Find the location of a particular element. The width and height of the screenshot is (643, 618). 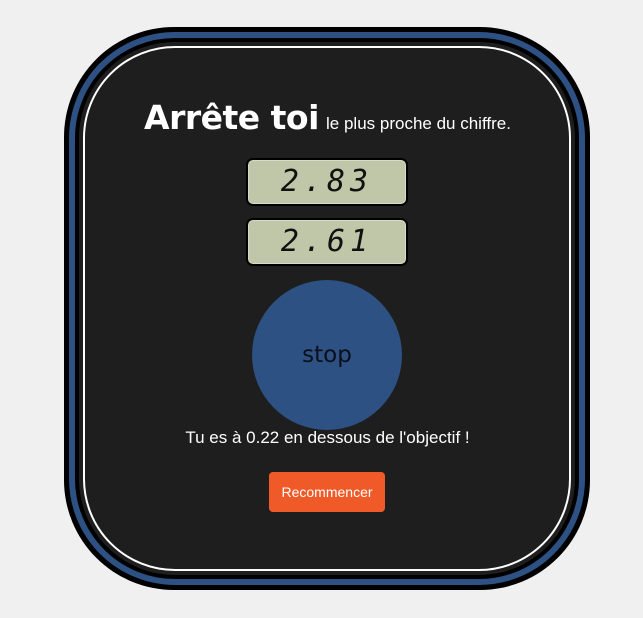

stop-button: stop is located at coordinates (327, 355).